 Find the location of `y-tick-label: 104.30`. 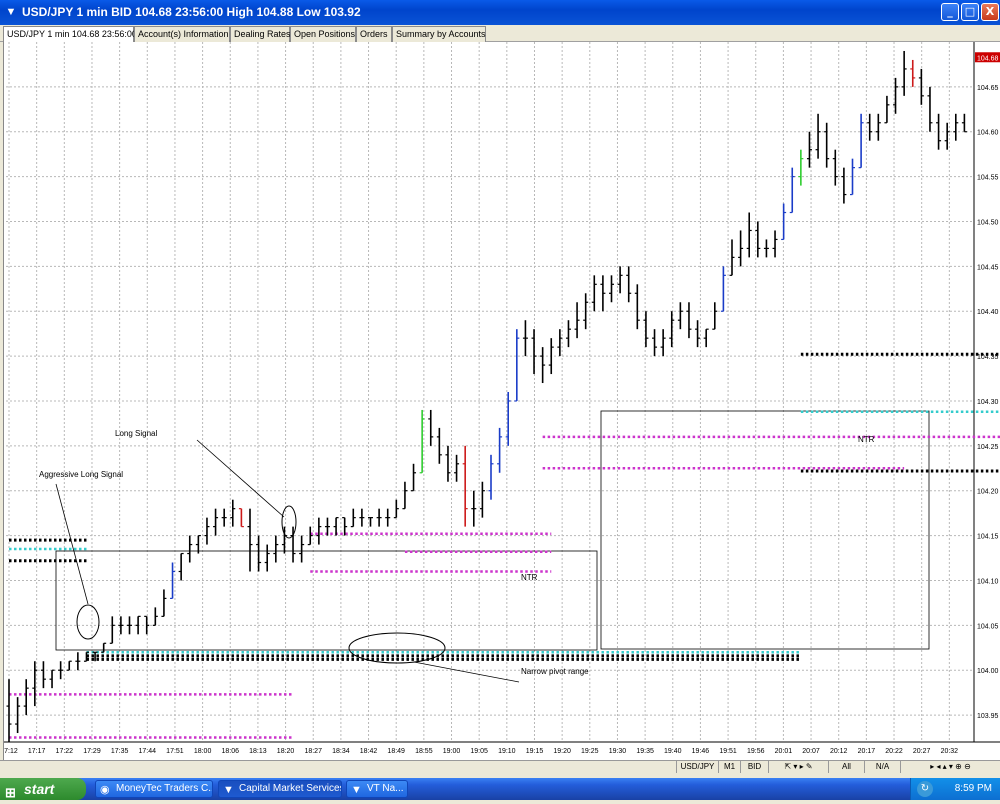

y-tick-label: 104.30 is located at coordinates (988, 402).